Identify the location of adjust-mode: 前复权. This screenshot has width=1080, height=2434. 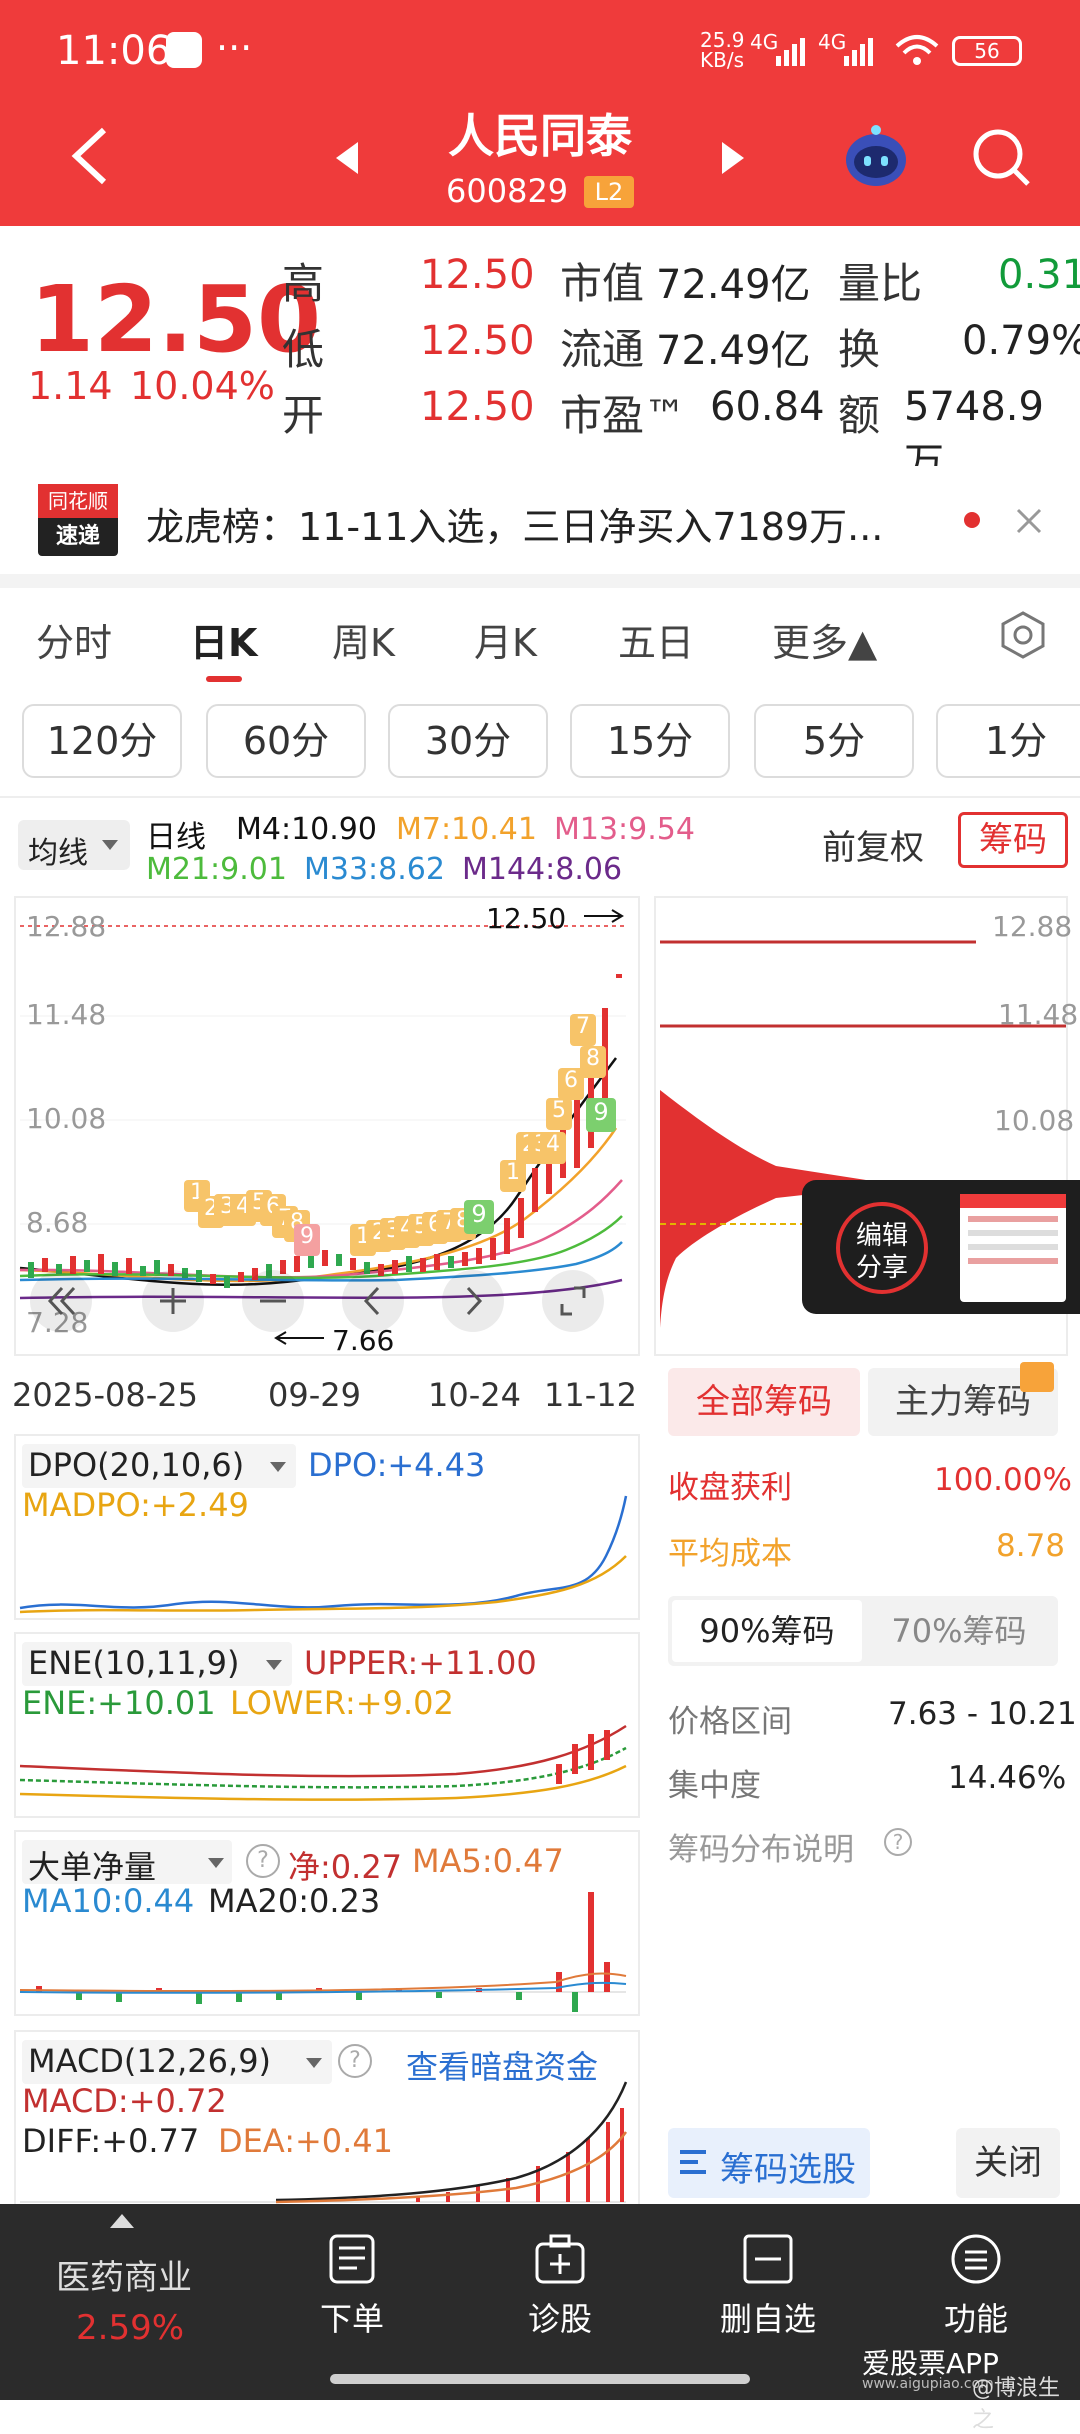
(873, 844).